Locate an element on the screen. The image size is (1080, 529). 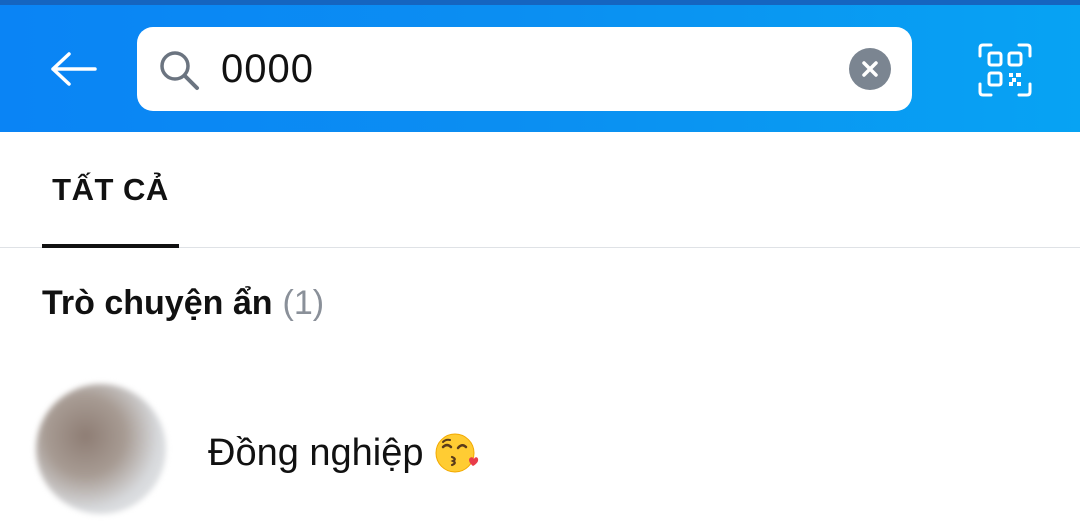
conversation-name-text: Đồng nghiệp is located at coordinates (316, 452).